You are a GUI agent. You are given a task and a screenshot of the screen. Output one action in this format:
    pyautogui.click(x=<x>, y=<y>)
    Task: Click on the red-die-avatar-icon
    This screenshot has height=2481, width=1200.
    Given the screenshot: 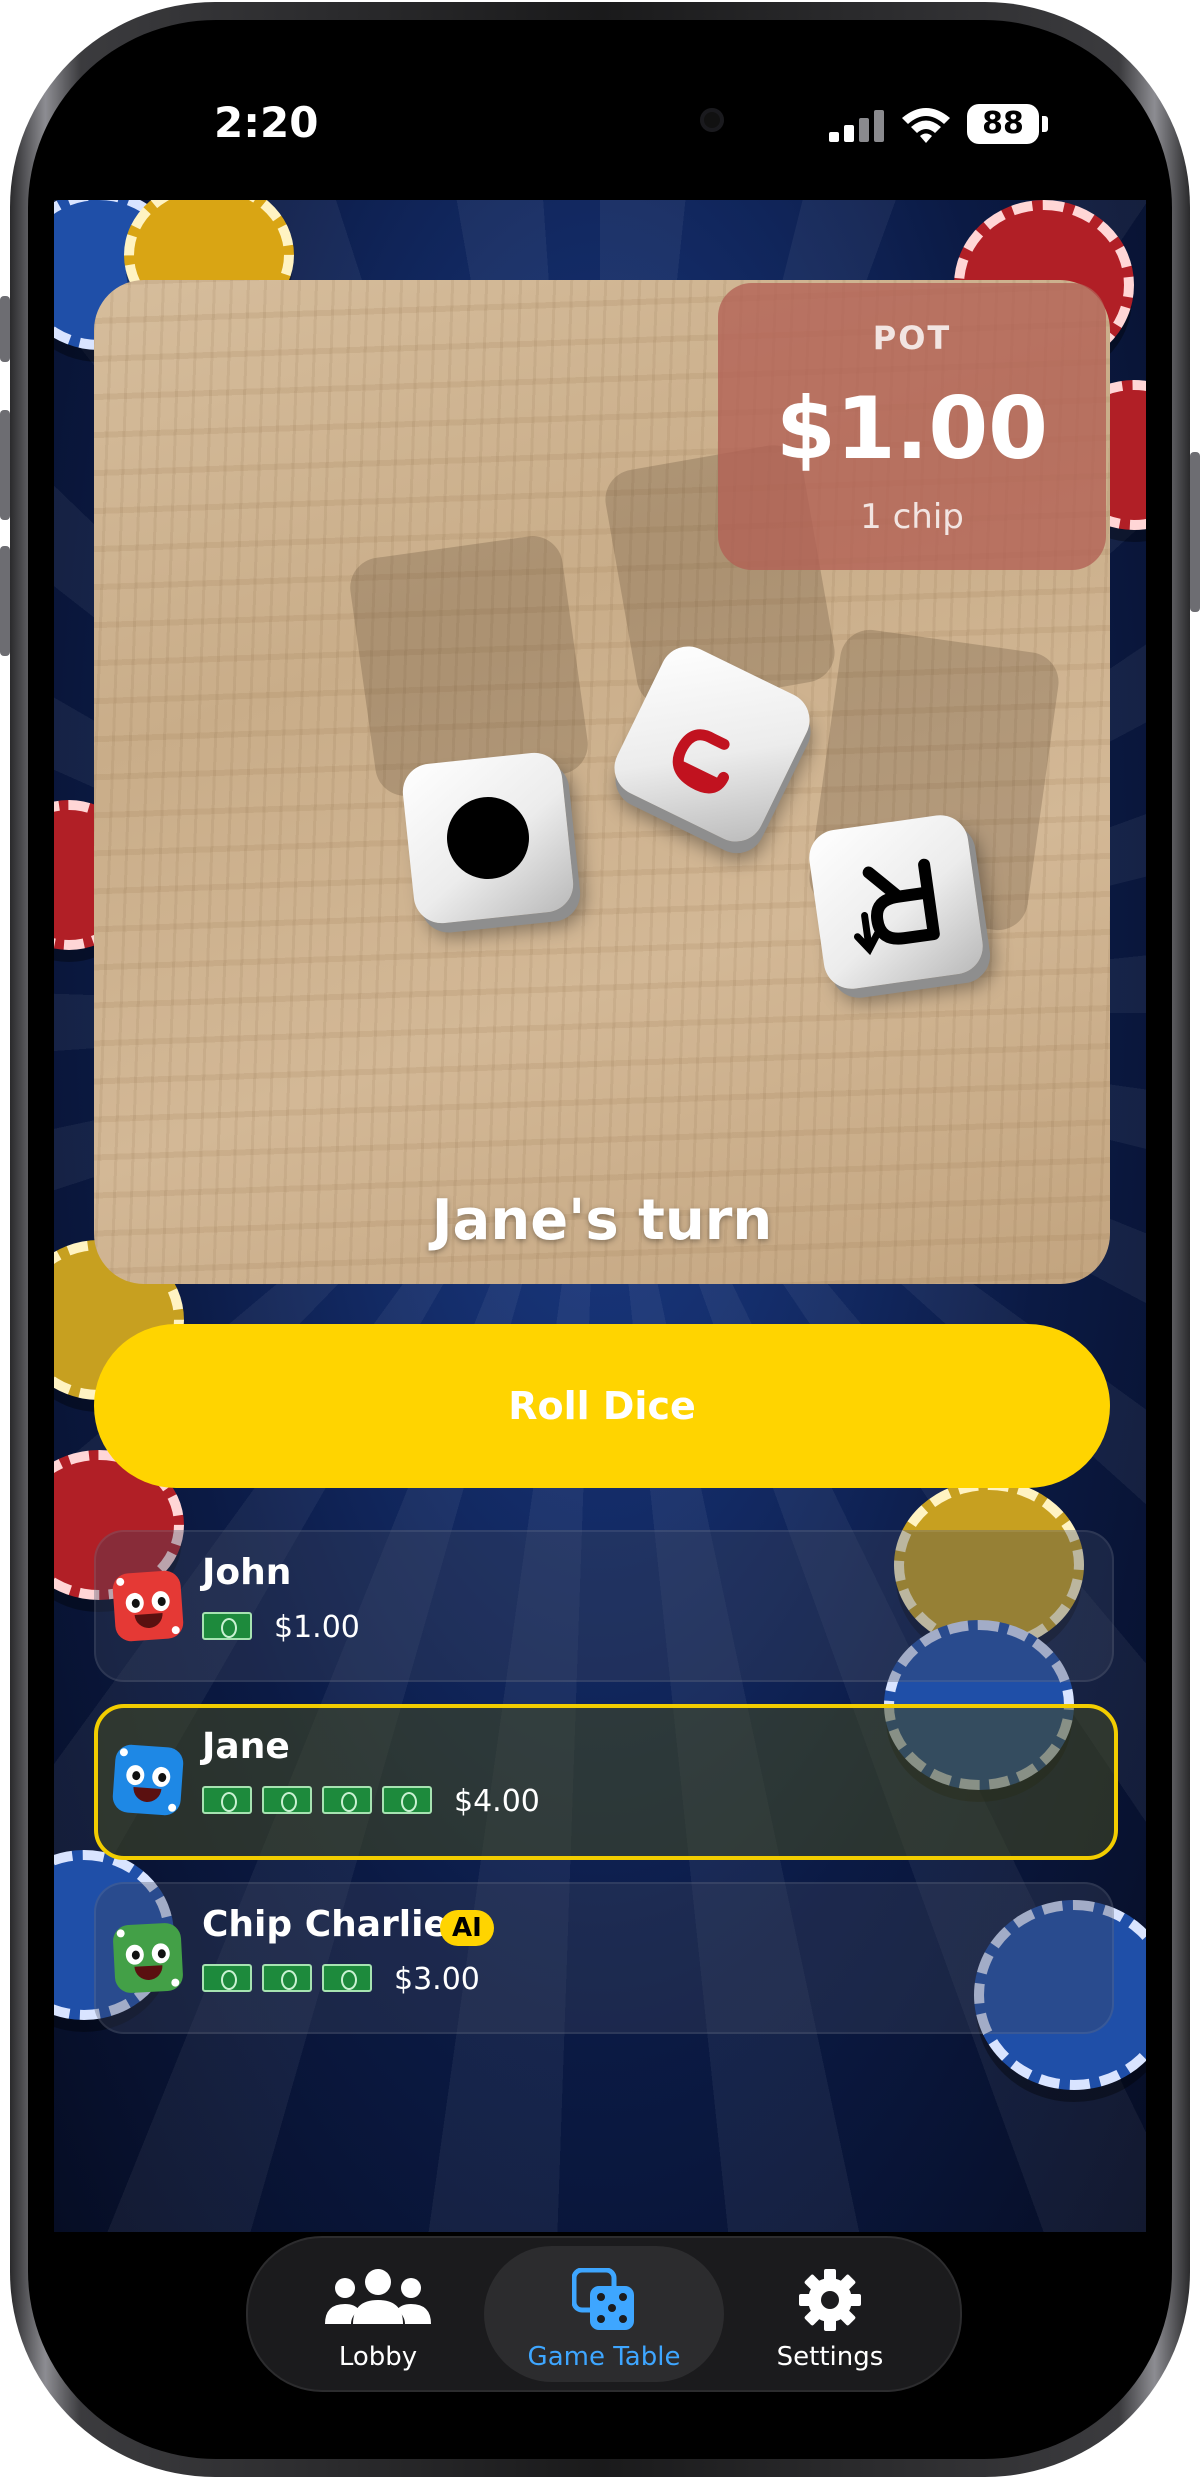 What is the action you would take?
    pyautogui.click(x=148, y=1606)
    